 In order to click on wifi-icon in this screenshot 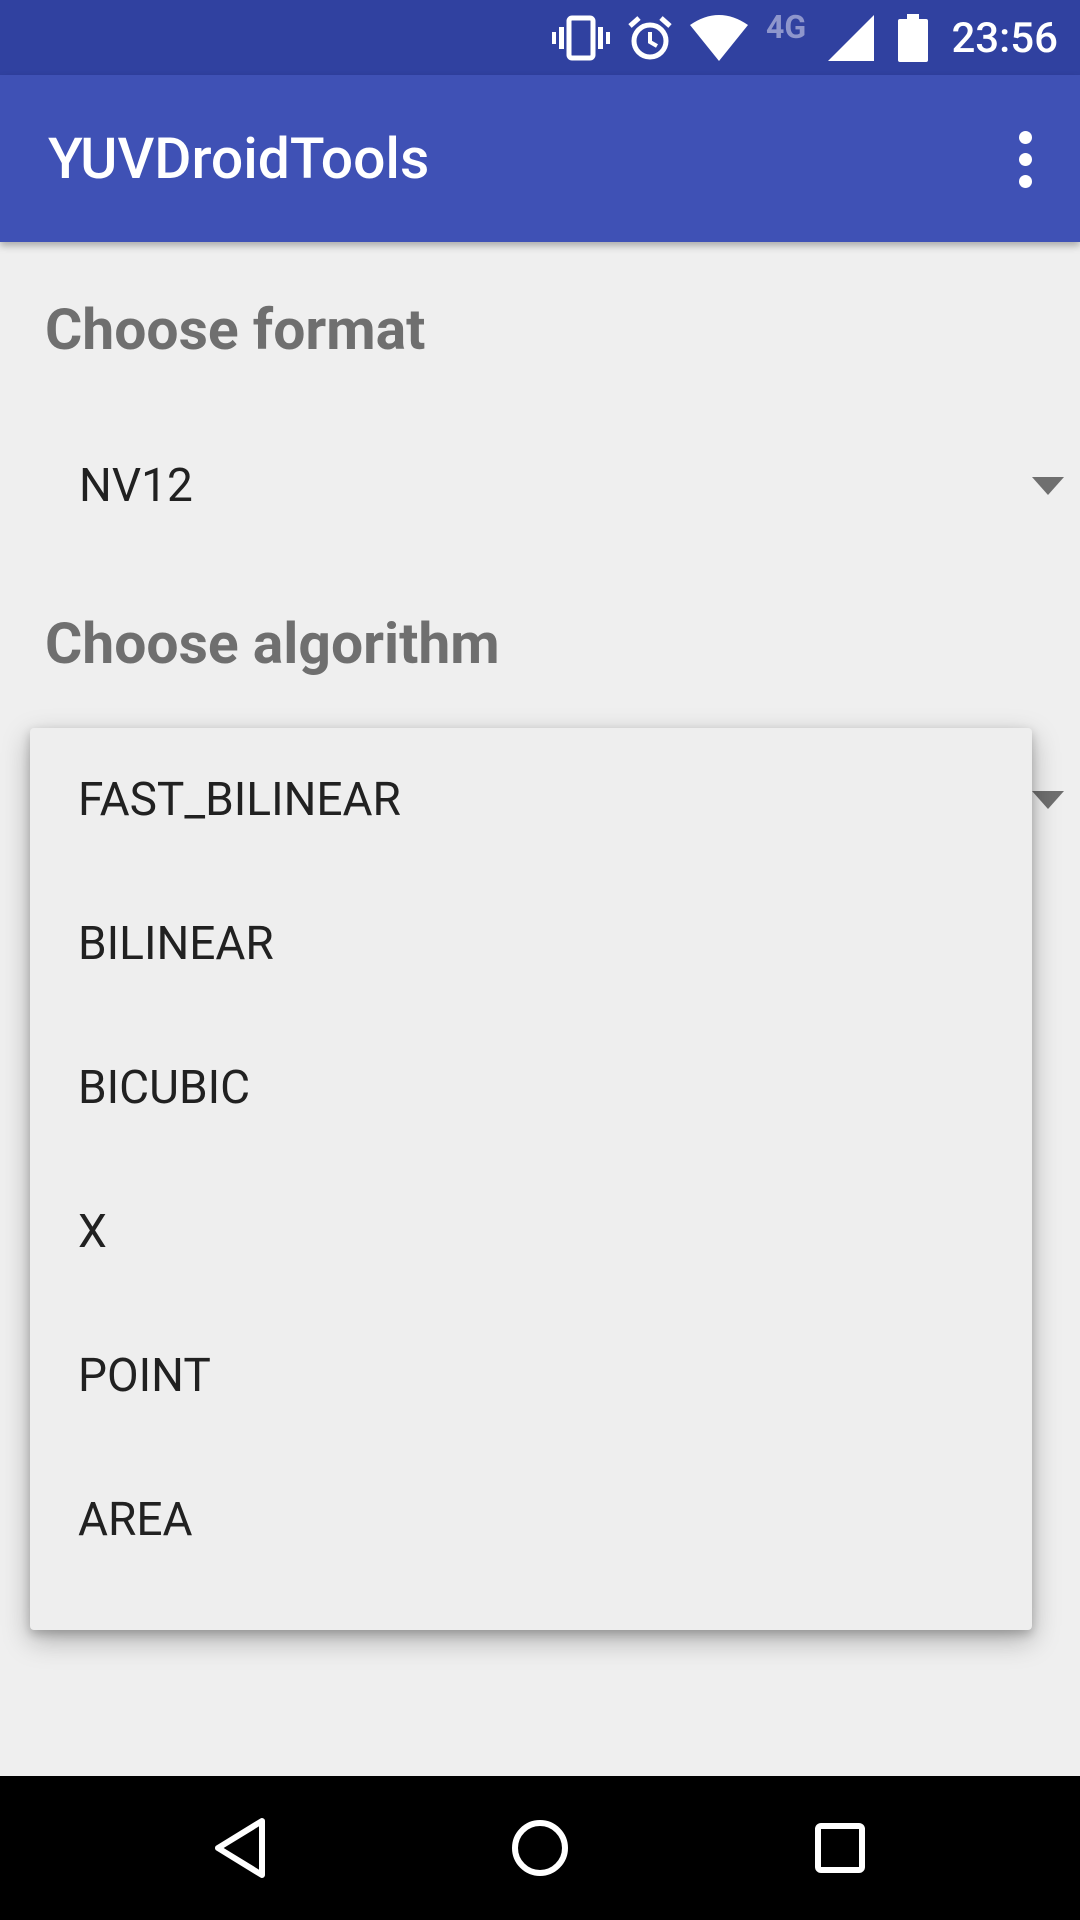, I will do `click(719, 37)`.